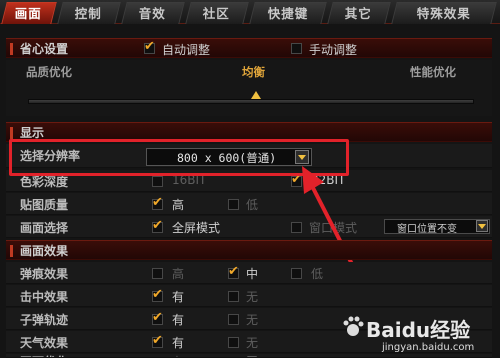  What do you see at coordinates (178, 205) in the screenshot?
I see `texture-high-label: 高` at bounding box center [178, 205].